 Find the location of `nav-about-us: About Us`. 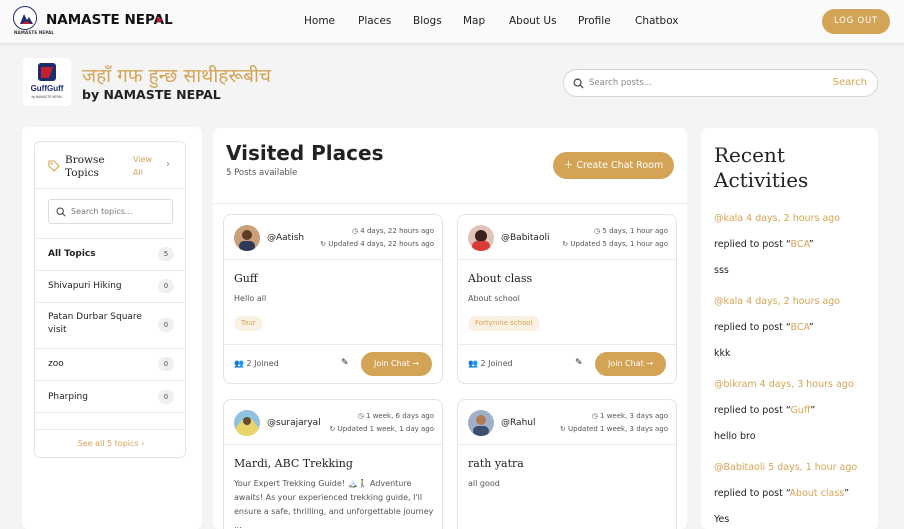

nav-about-us: About Us is located at coordinates (533, 21).